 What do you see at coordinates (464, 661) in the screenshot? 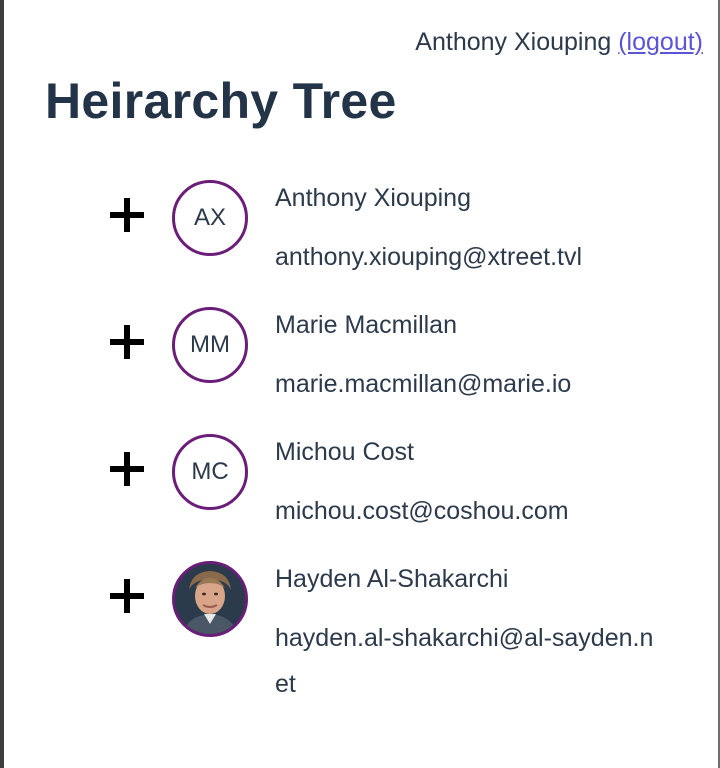
I see `person-email: hayden.al-shakarchi@al-sayden.net` at bounding box center [464, 661].